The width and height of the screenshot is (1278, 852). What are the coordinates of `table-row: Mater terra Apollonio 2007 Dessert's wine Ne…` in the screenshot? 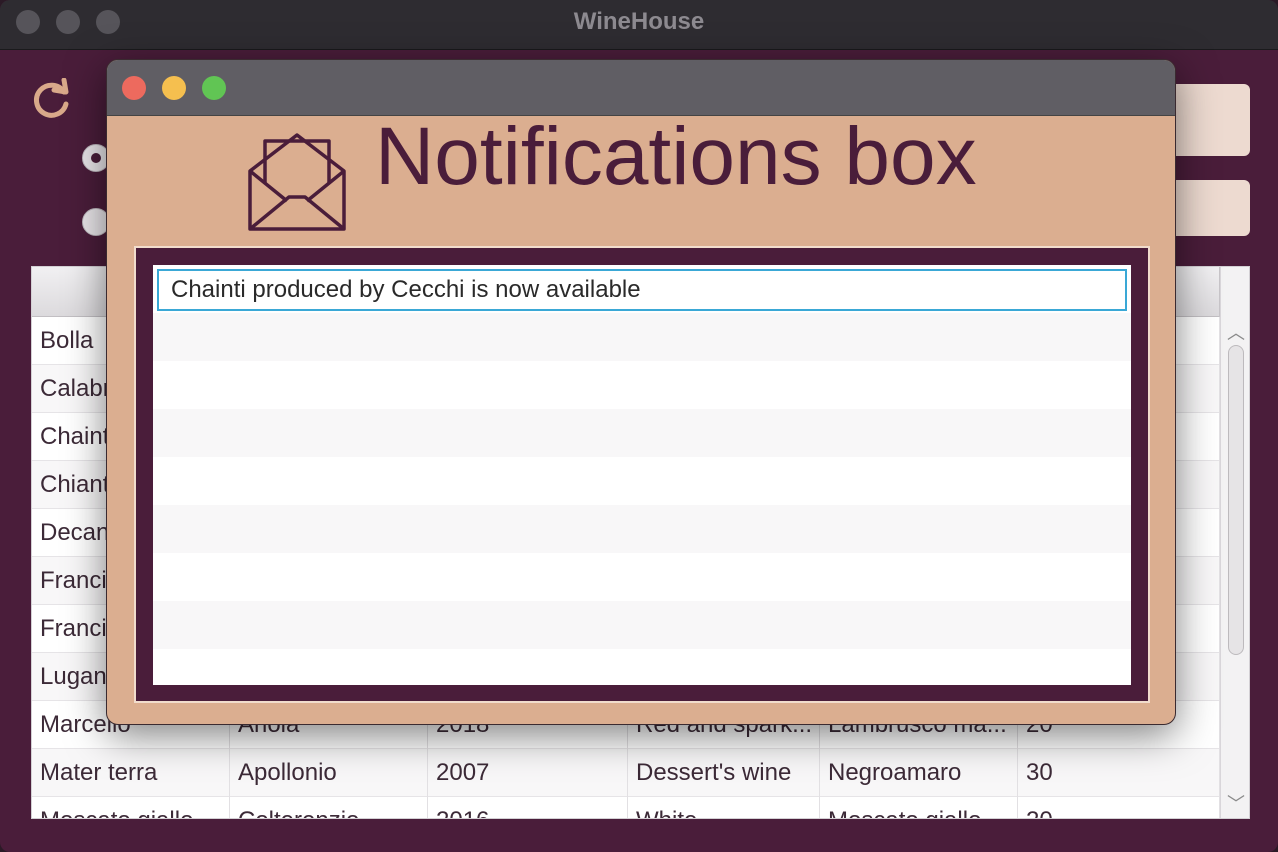 It's located at (626, 773).